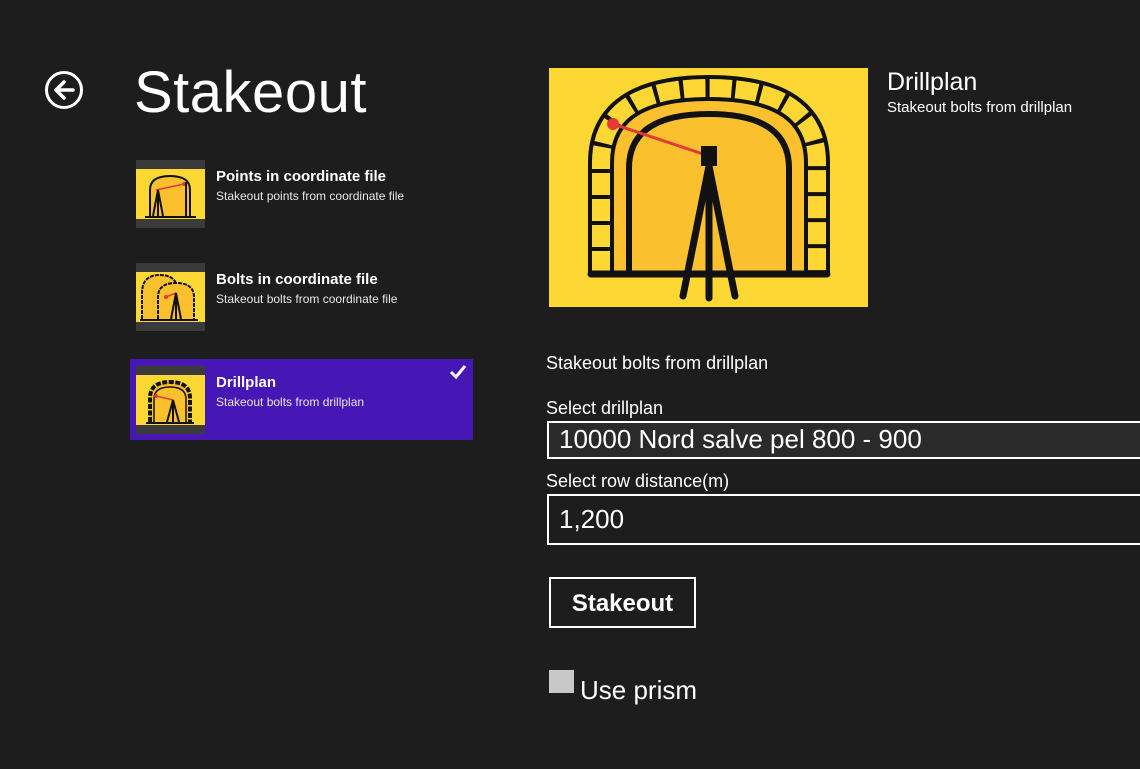 The height and width of the screenshot is (769, 1140). I want to click on list-item-title: Bolts in coordinate file, so click(297, 279).